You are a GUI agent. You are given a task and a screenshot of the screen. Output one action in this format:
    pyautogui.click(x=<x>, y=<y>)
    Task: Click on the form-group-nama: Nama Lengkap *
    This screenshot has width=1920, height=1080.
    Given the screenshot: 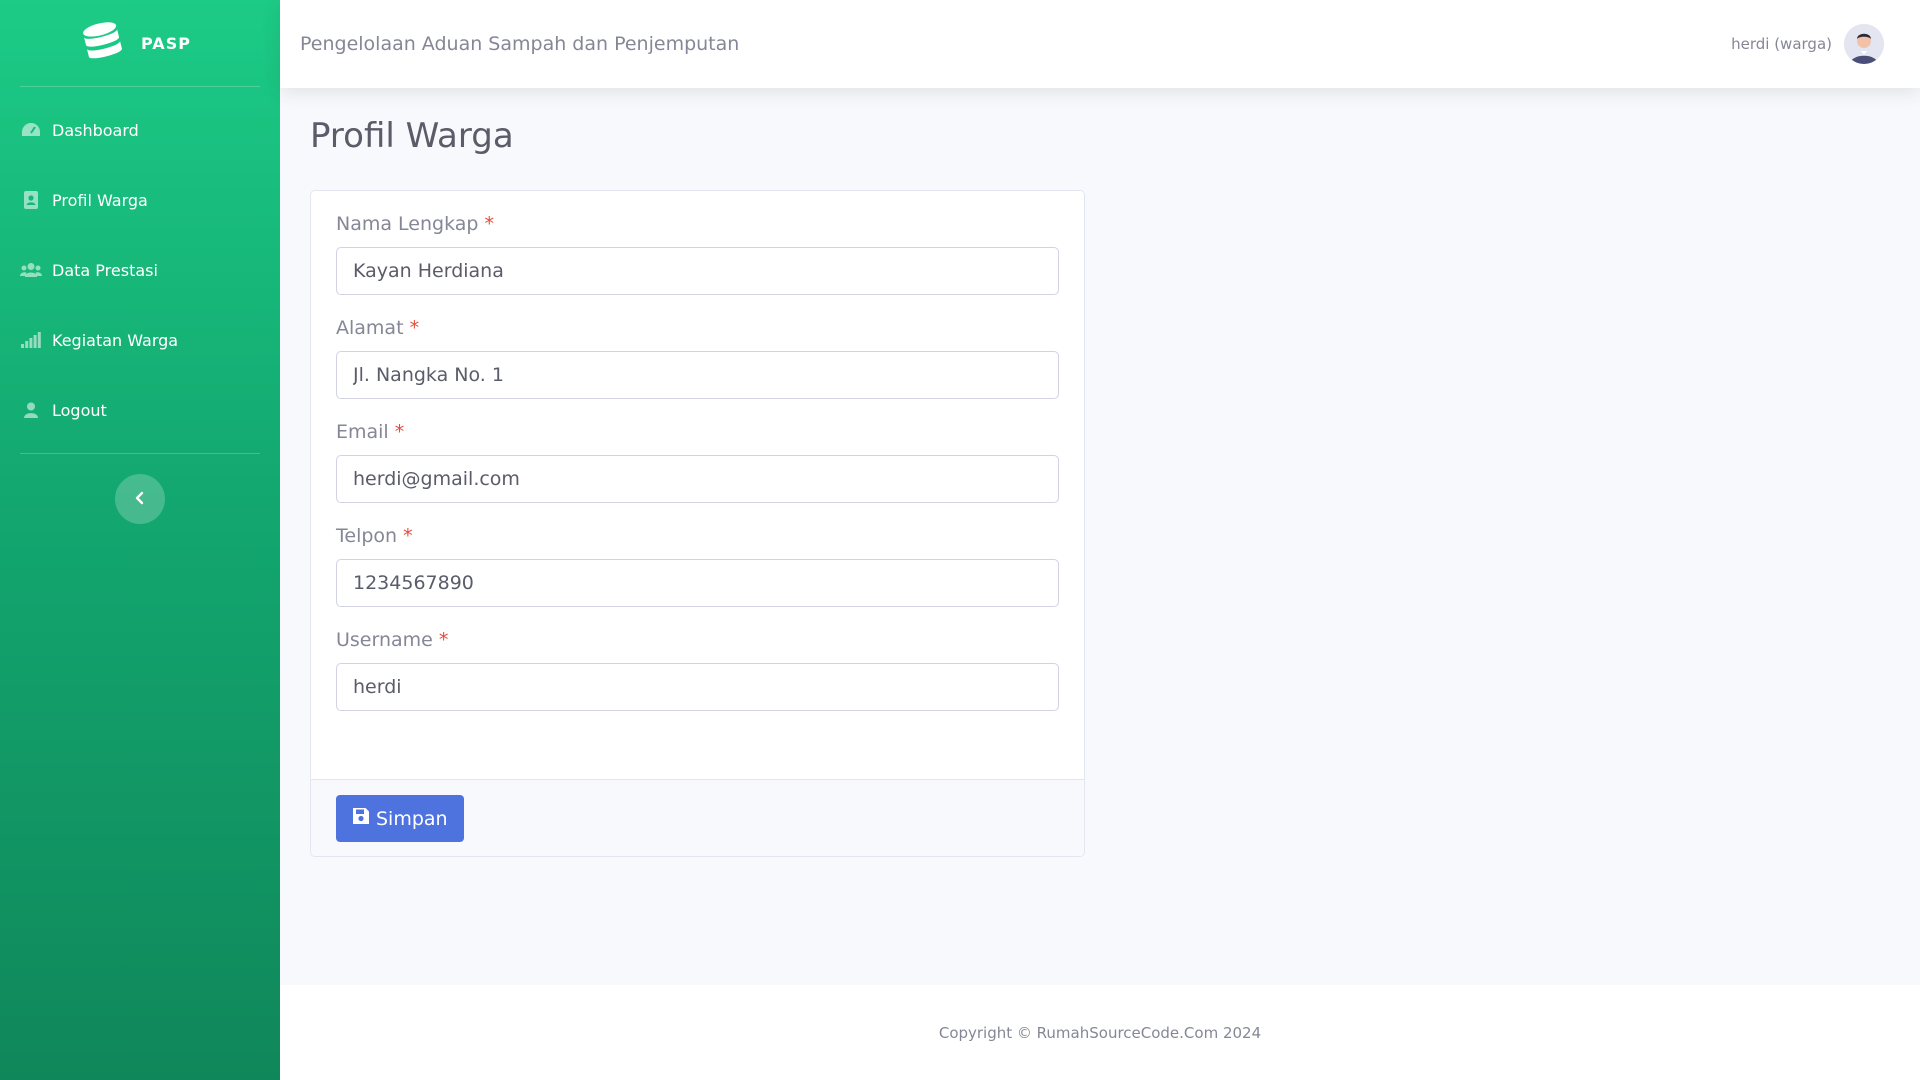 What is the action you would take?
    pyautogui.click(x=697, y=254)
    